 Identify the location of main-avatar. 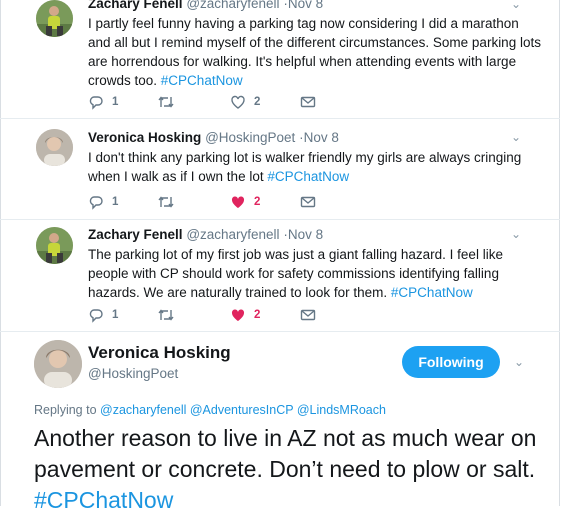
(58, 364).